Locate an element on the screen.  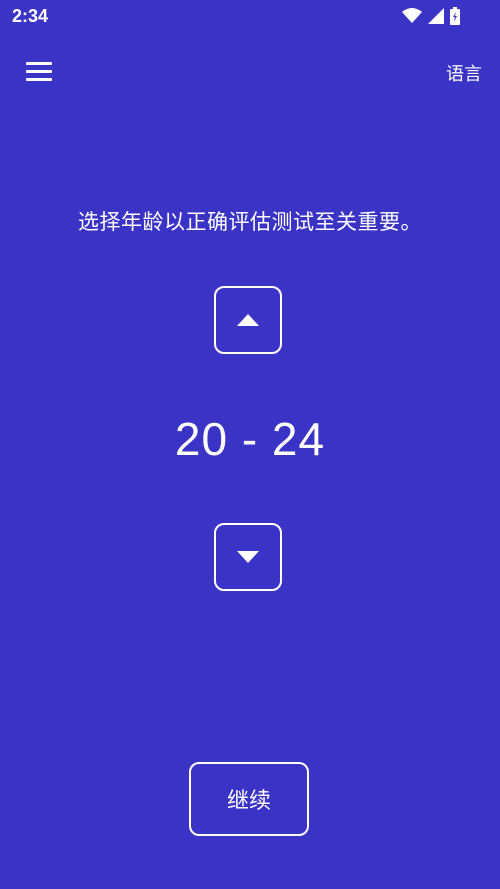
language-button: 语言 is located at coordinates (464, 73).